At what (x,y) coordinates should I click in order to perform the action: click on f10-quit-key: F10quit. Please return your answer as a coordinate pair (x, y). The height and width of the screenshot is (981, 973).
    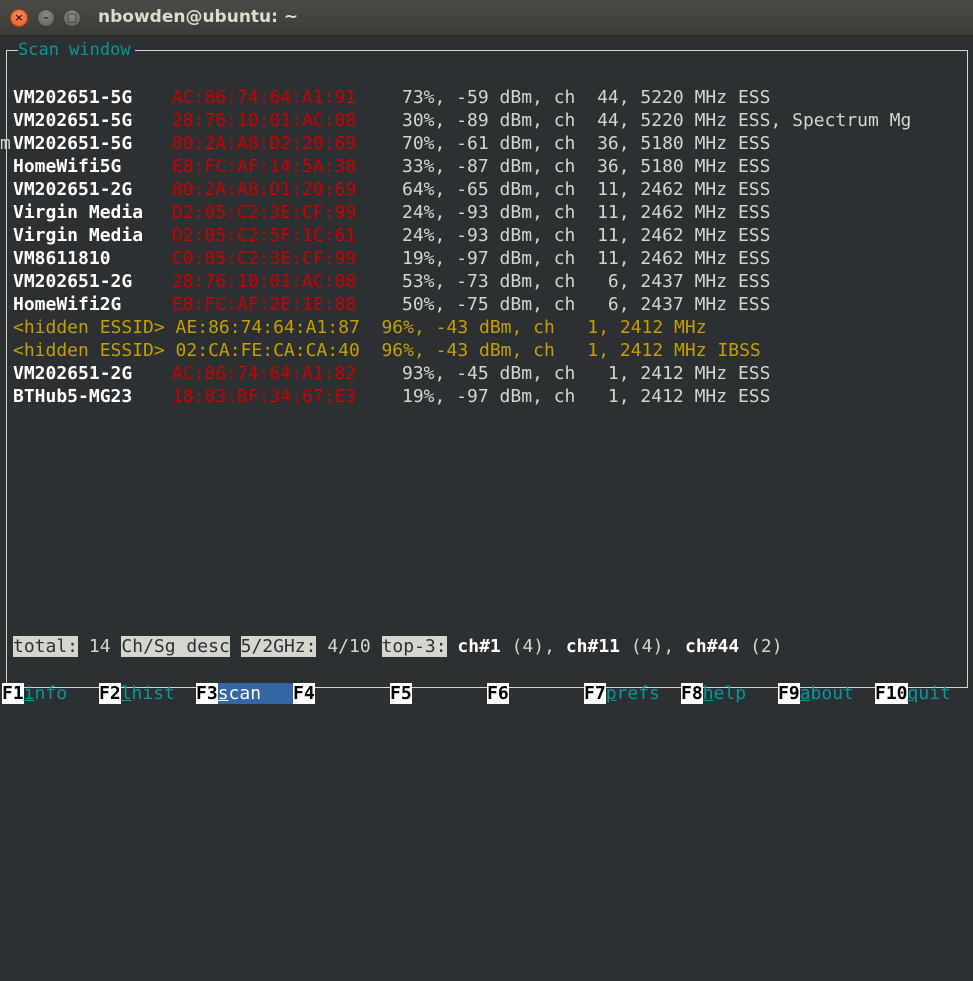
    Looking at the image, I should click on (913, 693).